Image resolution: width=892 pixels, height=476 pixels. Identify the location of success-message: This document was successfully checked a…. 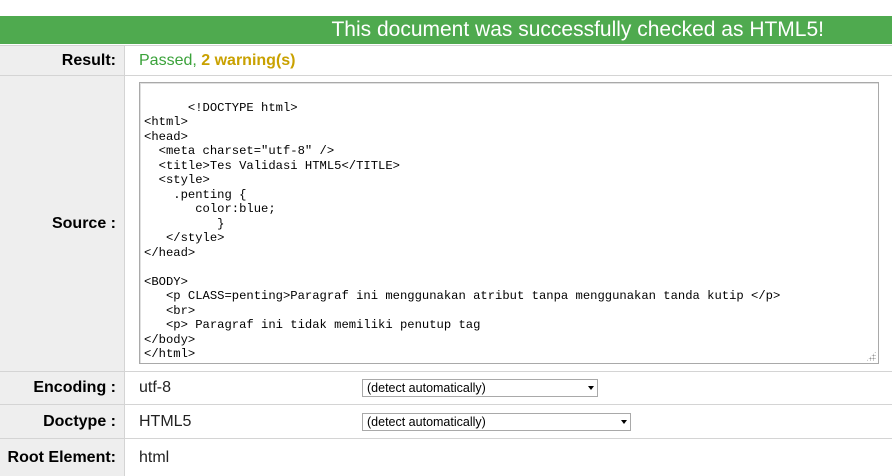
(577, 29).